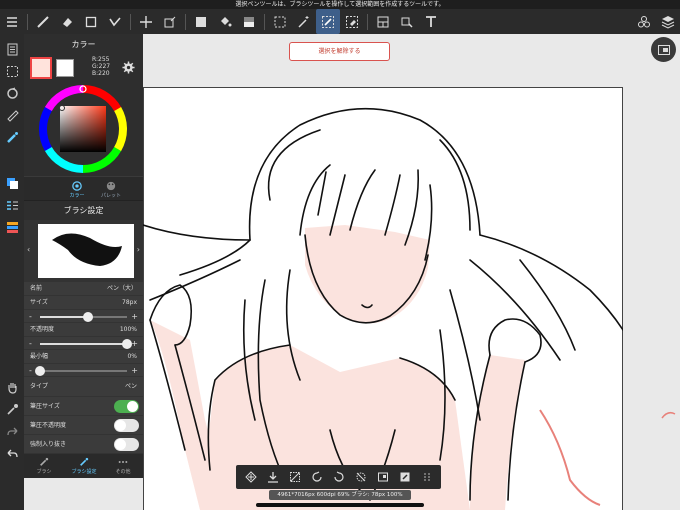 This screenshot has height=510, width=680. I want to click on more-tab-icon, so click(123, 462).